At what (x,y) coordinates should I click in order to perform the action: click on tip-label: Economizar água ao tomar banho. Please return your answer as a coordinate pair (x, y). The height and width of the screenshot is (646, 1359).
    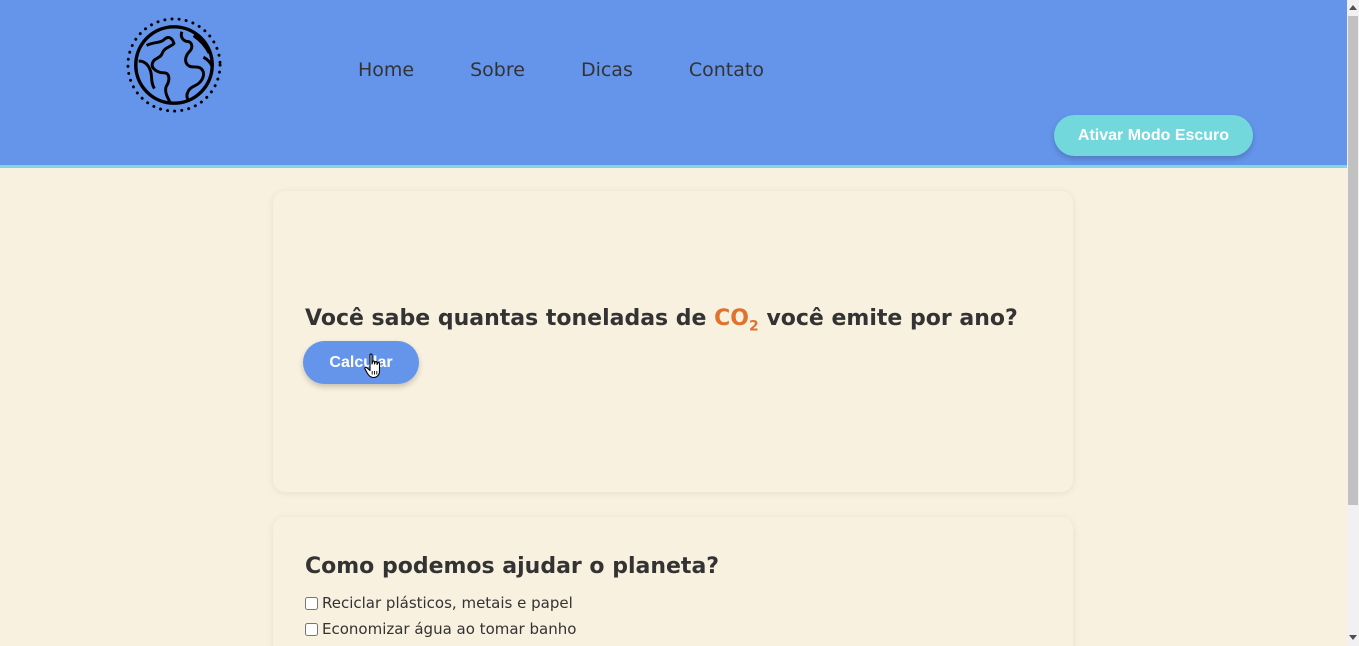
    Looking at the image, I should click on (449, 629).